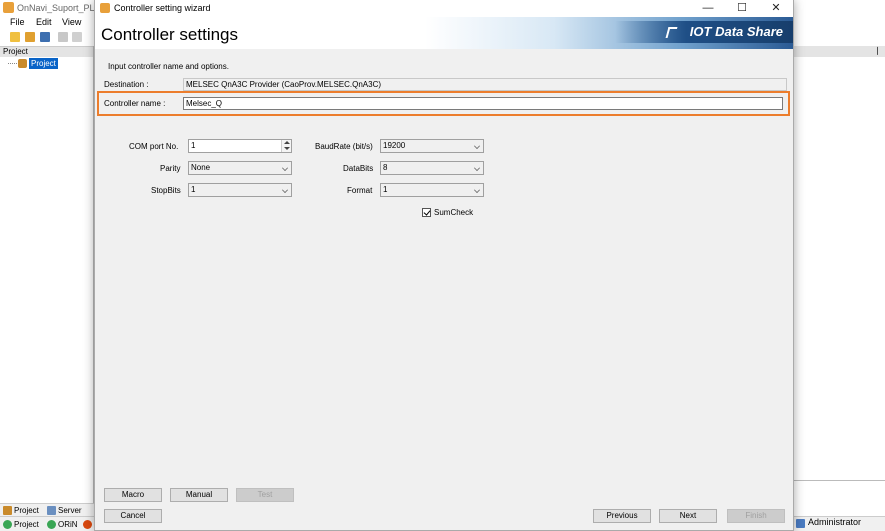 This screenshot has height=531, width=885. Describe the element at coordinates (835, 522) in the screenshot. I see `user-name: Administrator` at that location.